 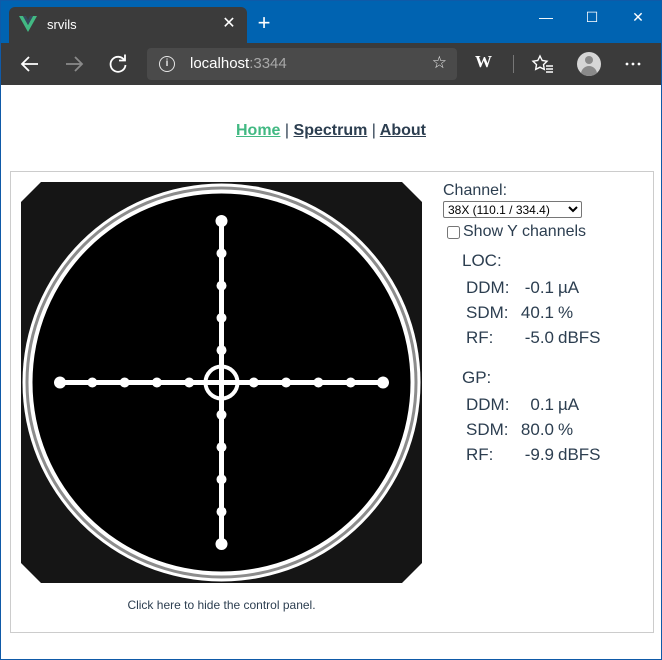 I want to click on loc-rf-value: -5.0, so click(x=539, y=337).